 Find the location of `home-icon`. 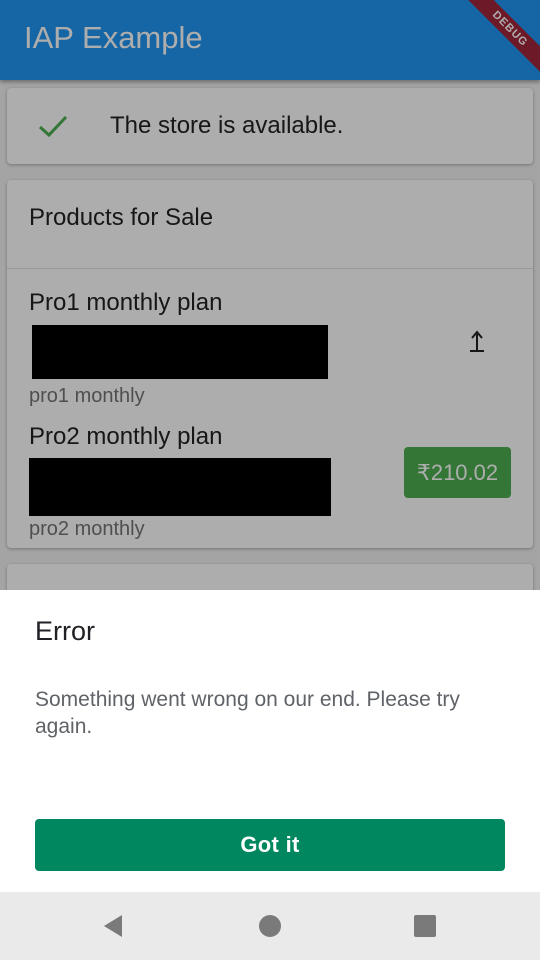

home-icon is located at coordinates (270, 926).